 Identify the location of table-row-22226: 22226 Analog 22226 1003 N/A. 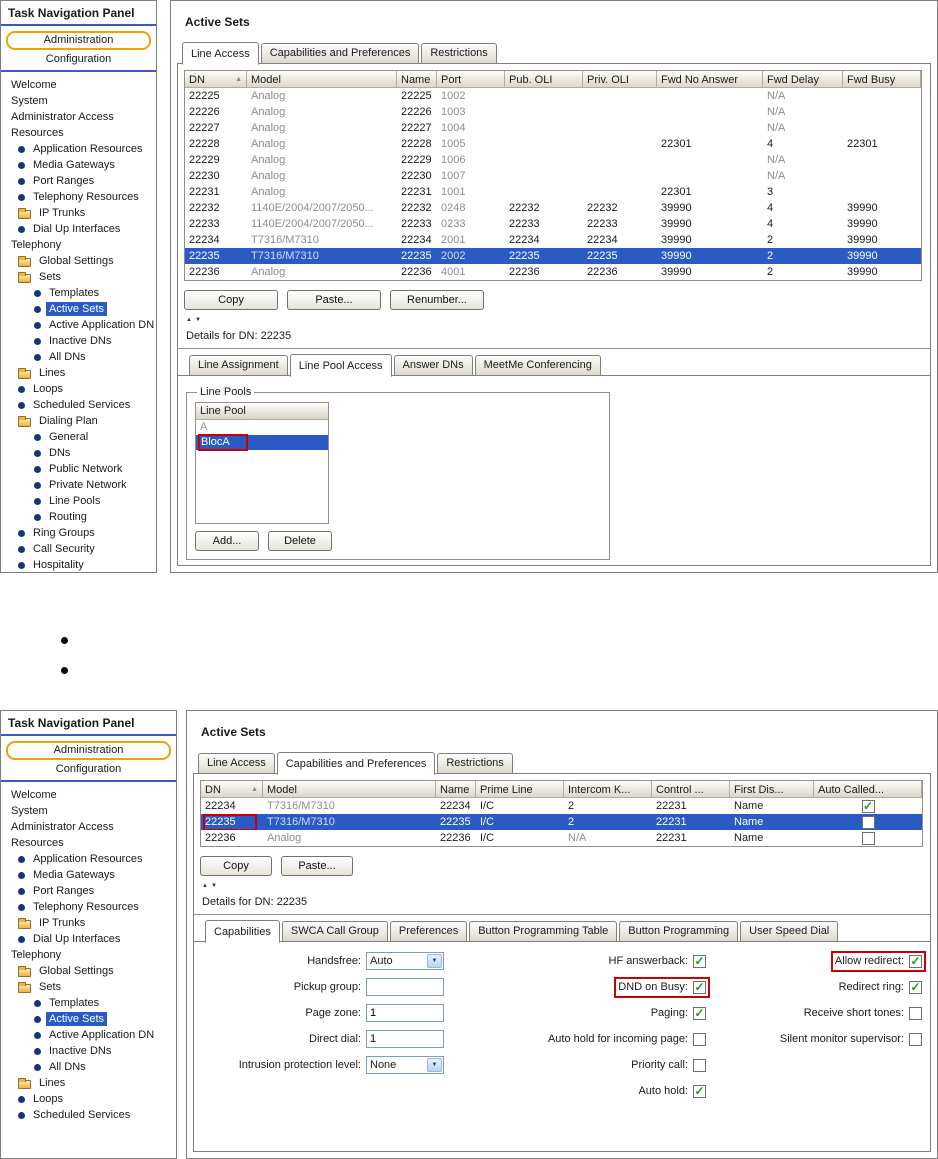
(553, 112).